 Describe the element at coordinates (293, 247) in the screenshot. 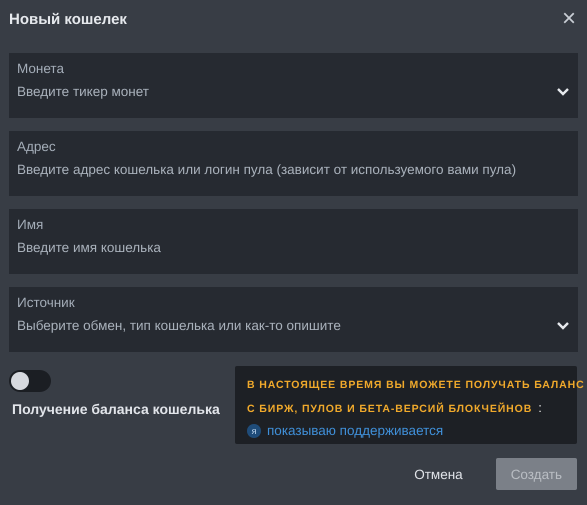

I see `input-field: Введите имя кошелька` at that location.